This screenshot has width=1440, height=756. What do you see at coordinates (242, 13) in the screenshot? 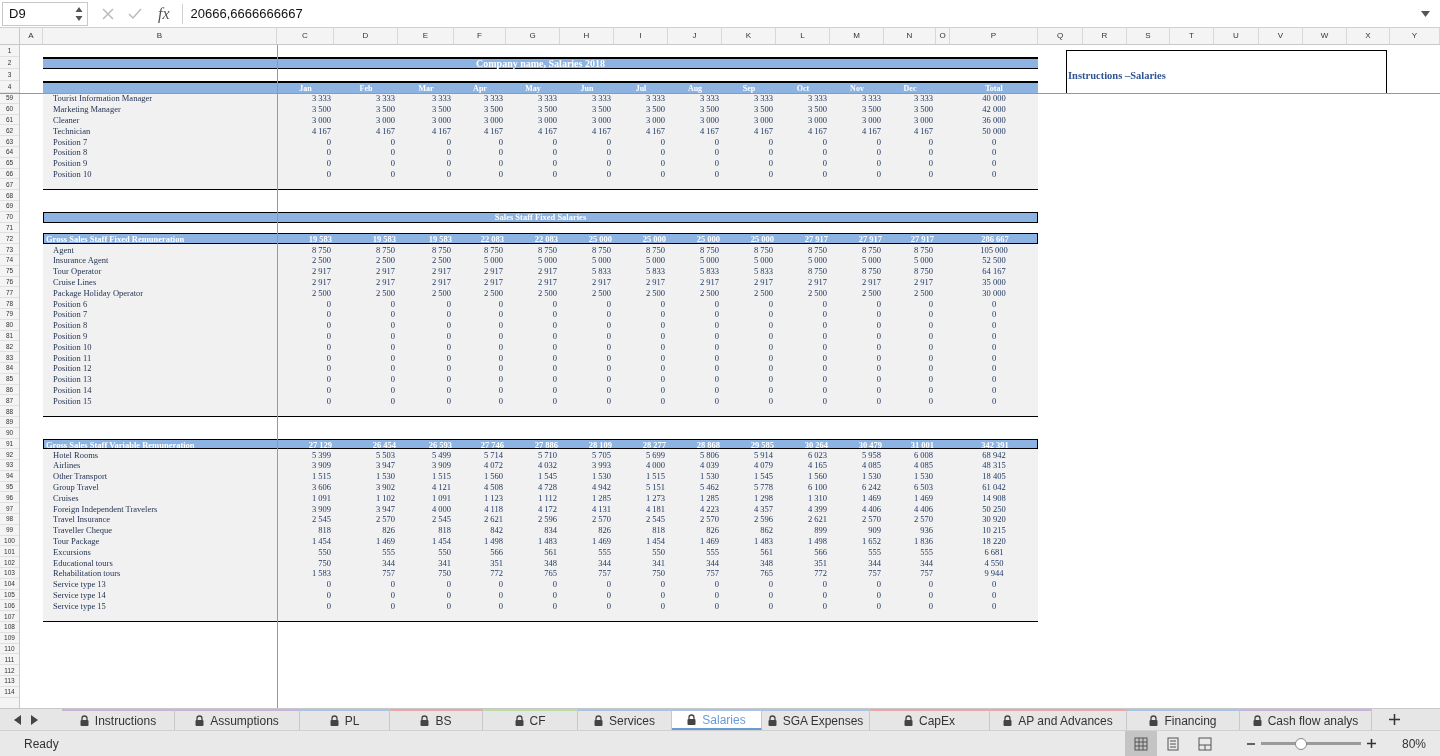
I see `formula-field: 20666,6666666667` at bounding box center [242, 13].